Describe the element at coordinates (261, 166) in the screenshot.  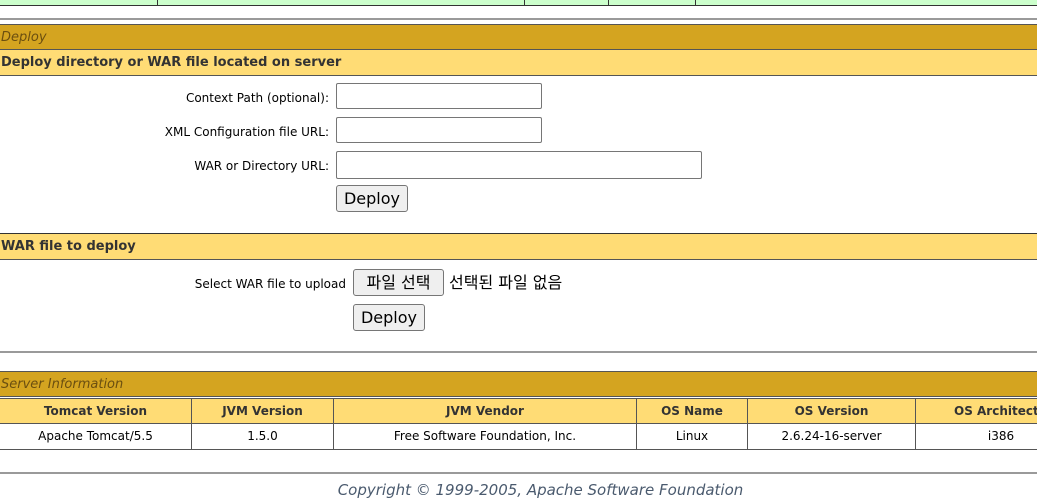
I see `war-directory-url-label: WAR or Directory URL:` at that location.